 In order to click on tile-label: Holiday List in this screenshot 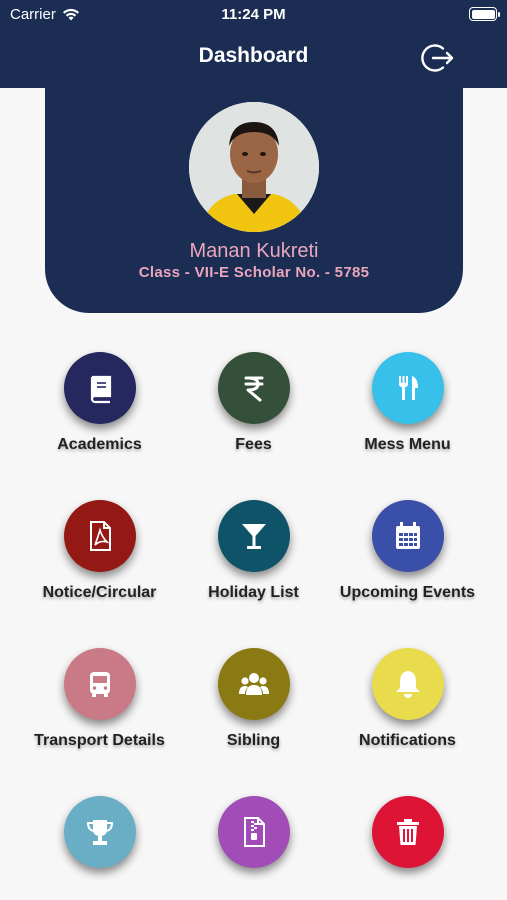, I will do `click(253, 592)`.